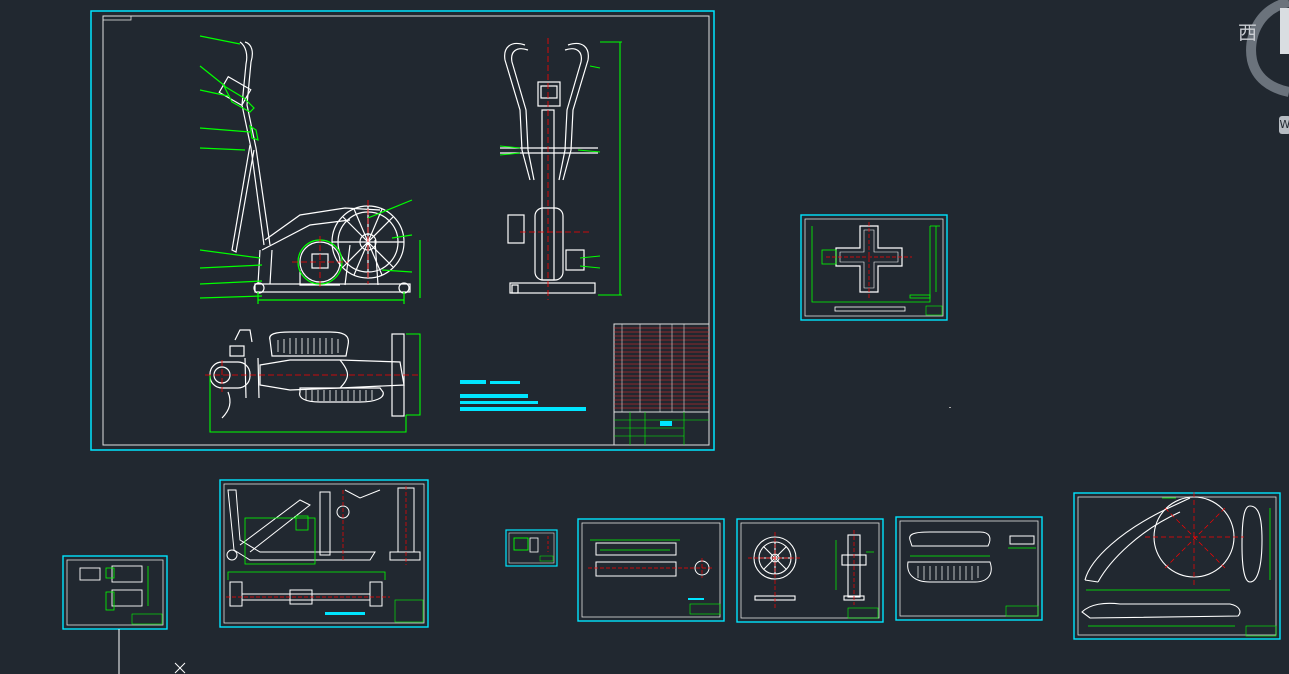  What do you see at coordinates (810, 570) in the screenshot?
I see `flywheel-sheet` at bounding box center [810, 570].